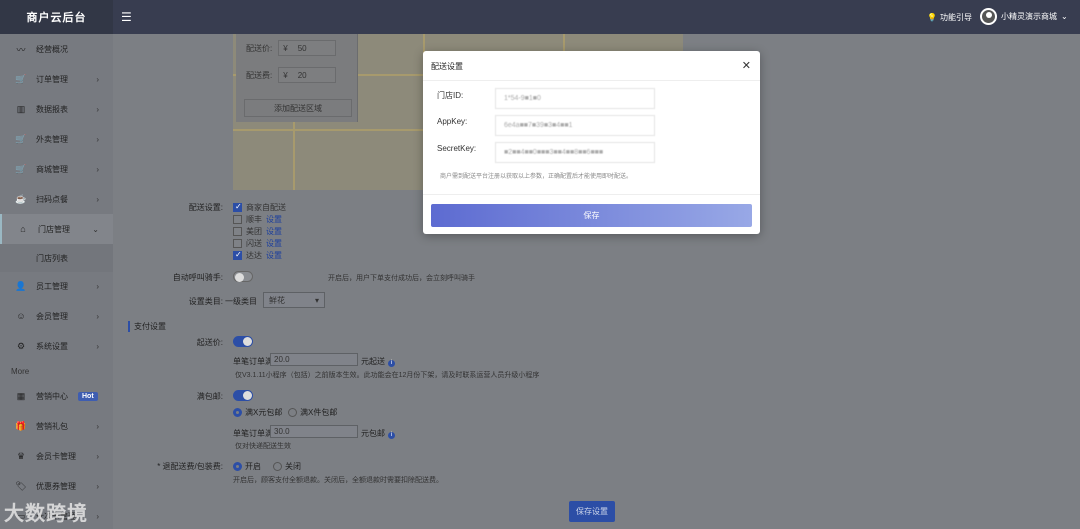  Describe the element at coordinates (21, 49) in the screenshot. I see `trend-icon: 〰` at that location.